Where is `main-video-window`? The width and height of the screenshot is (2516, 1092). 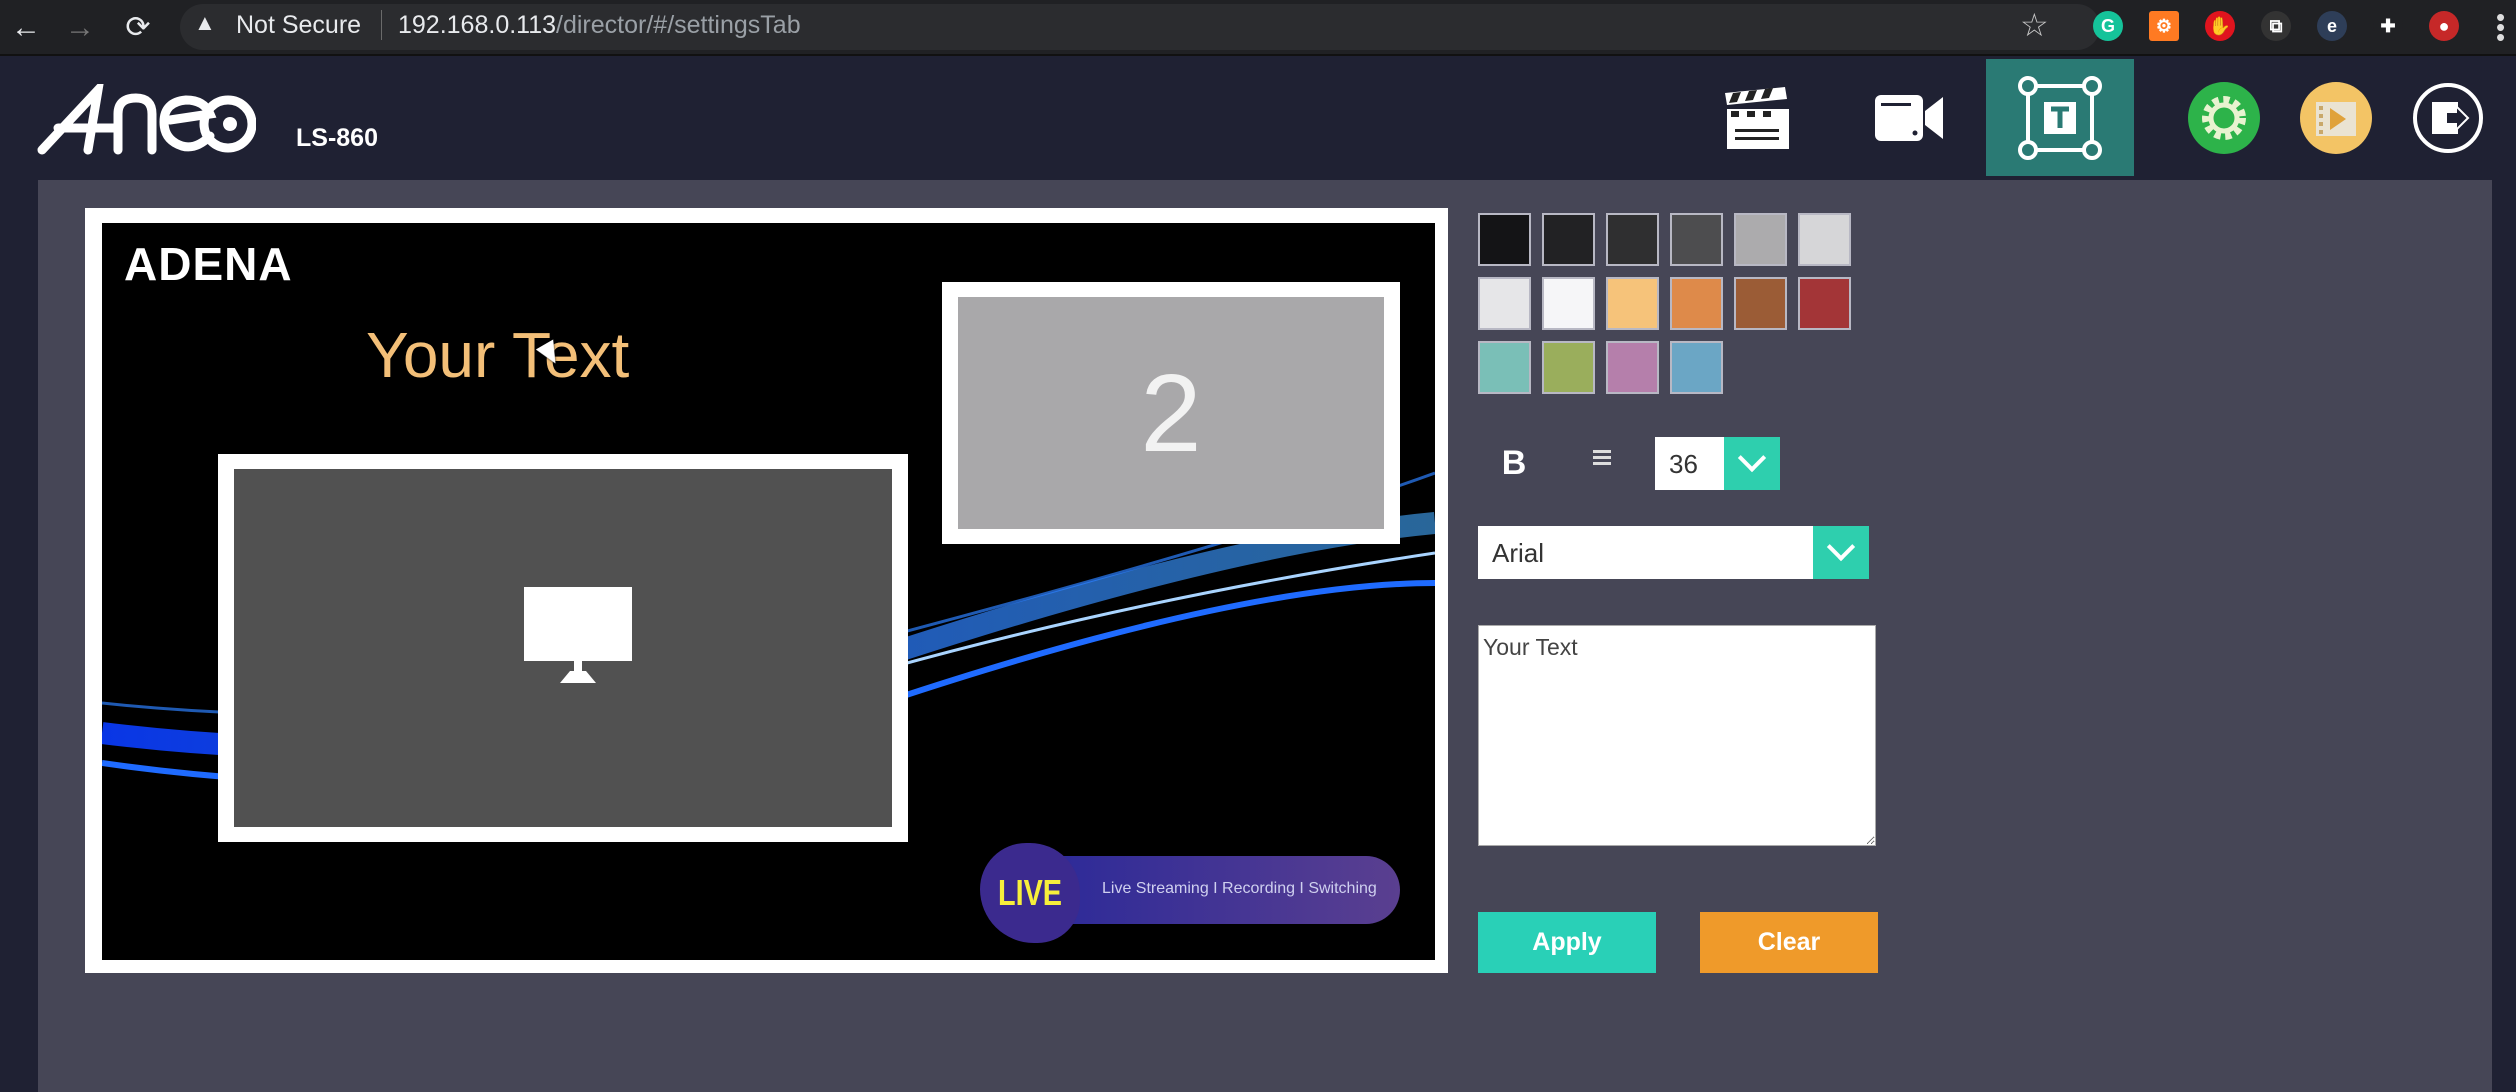 main-video-window is located at coordinates (563, 648).